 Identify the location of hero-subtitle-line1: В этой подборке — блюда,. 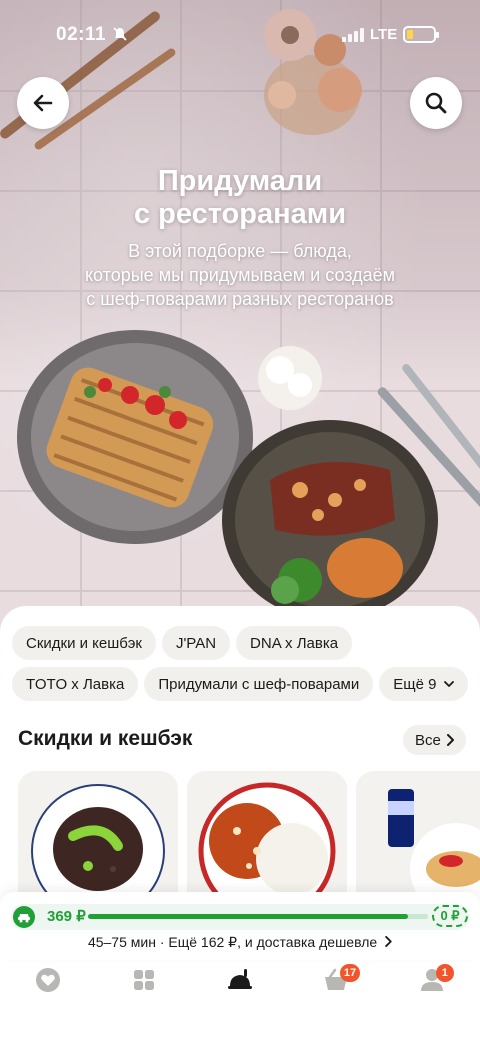
(240, 251).